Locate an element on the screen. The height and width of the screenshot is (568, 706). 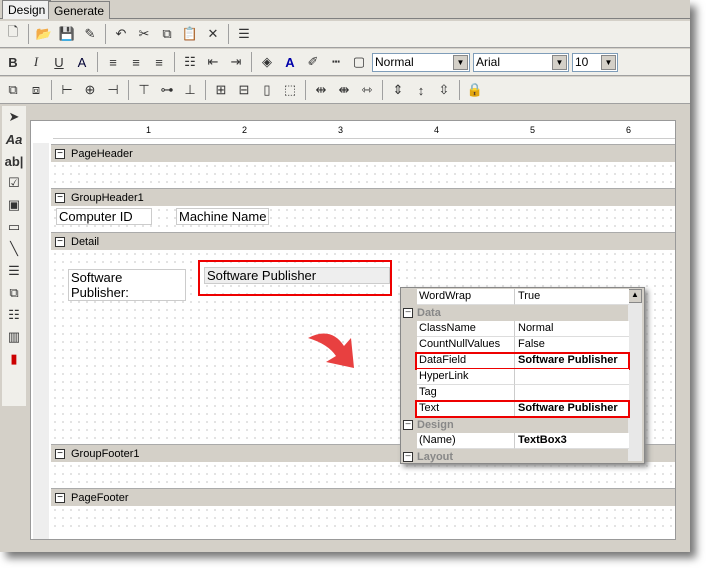
align-rights-icon: ⊣ is located at coordinates (113, 90).